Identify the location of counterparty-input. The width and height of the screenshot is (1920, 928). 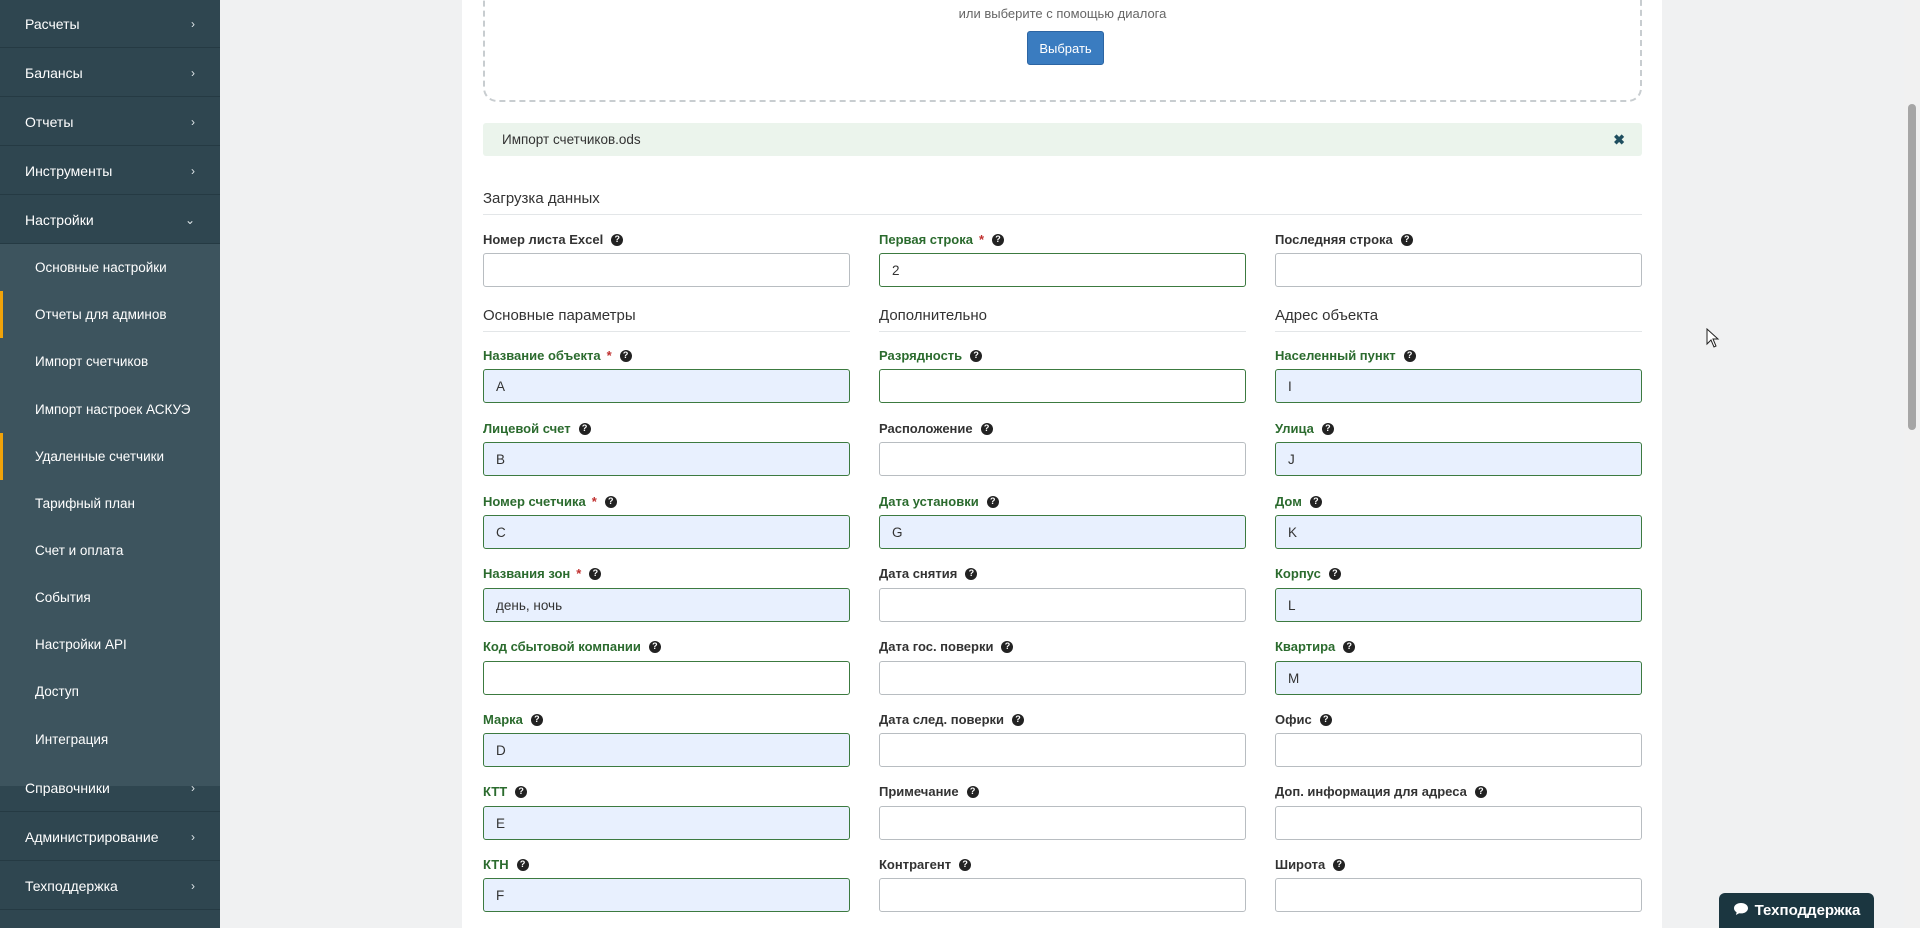
(1062, 895).